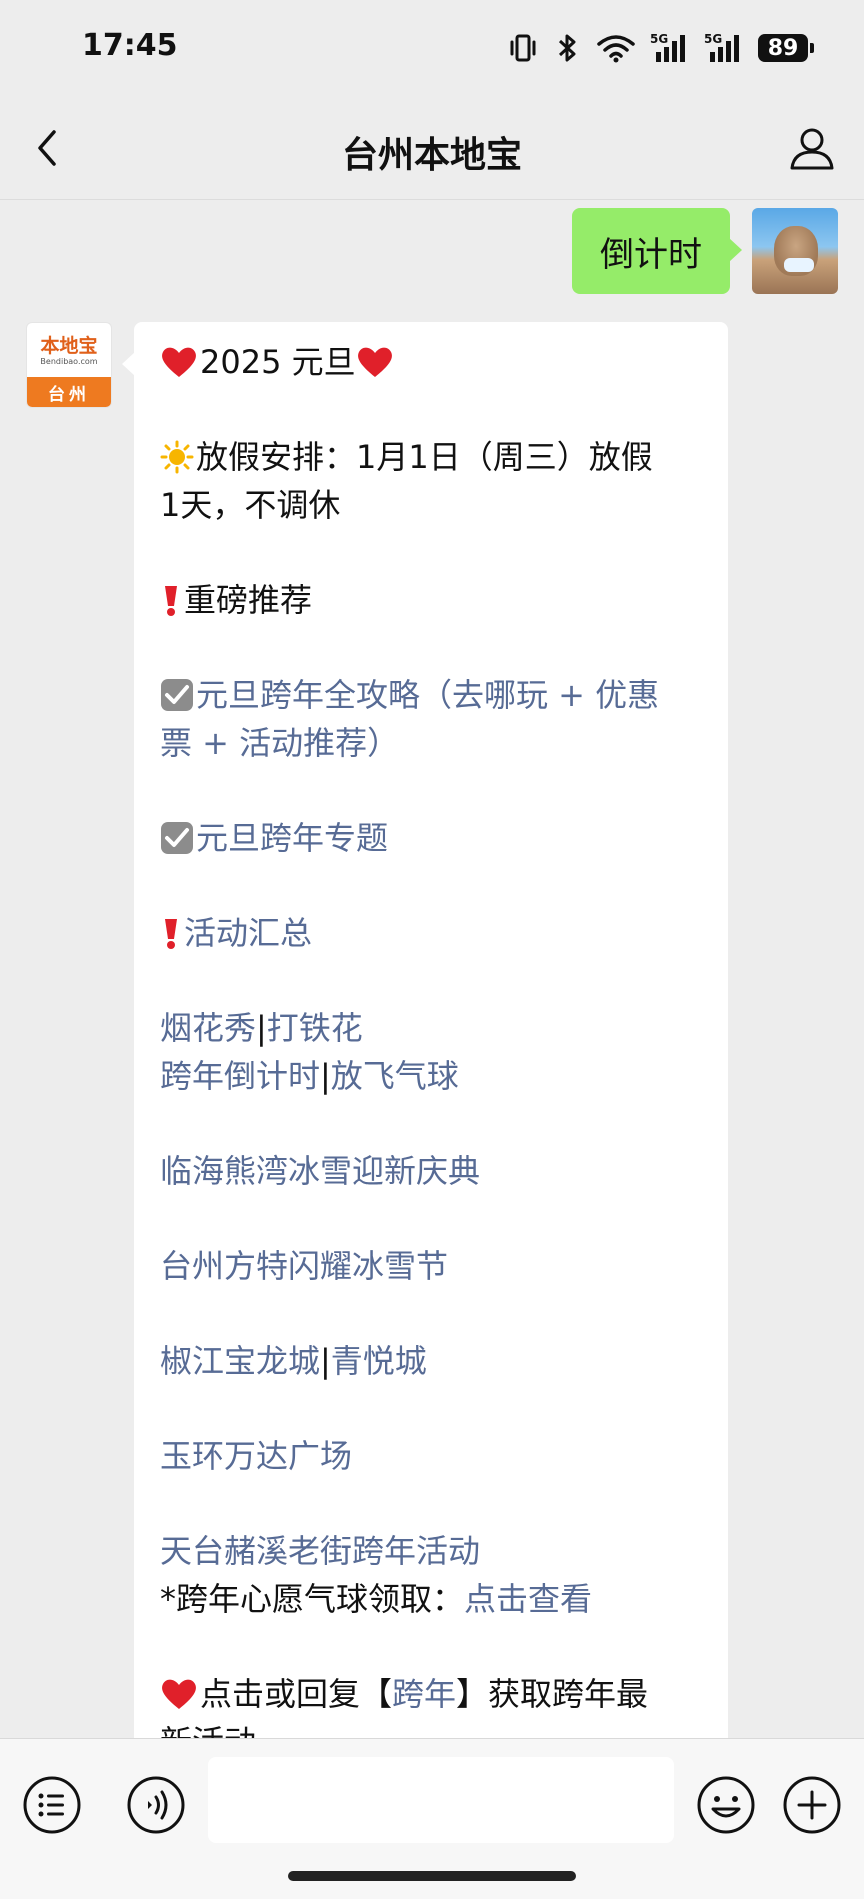 This screenshot has width=864, height=1899. I want to click on nav-bar: 台州本地宝, so click(432, 148).